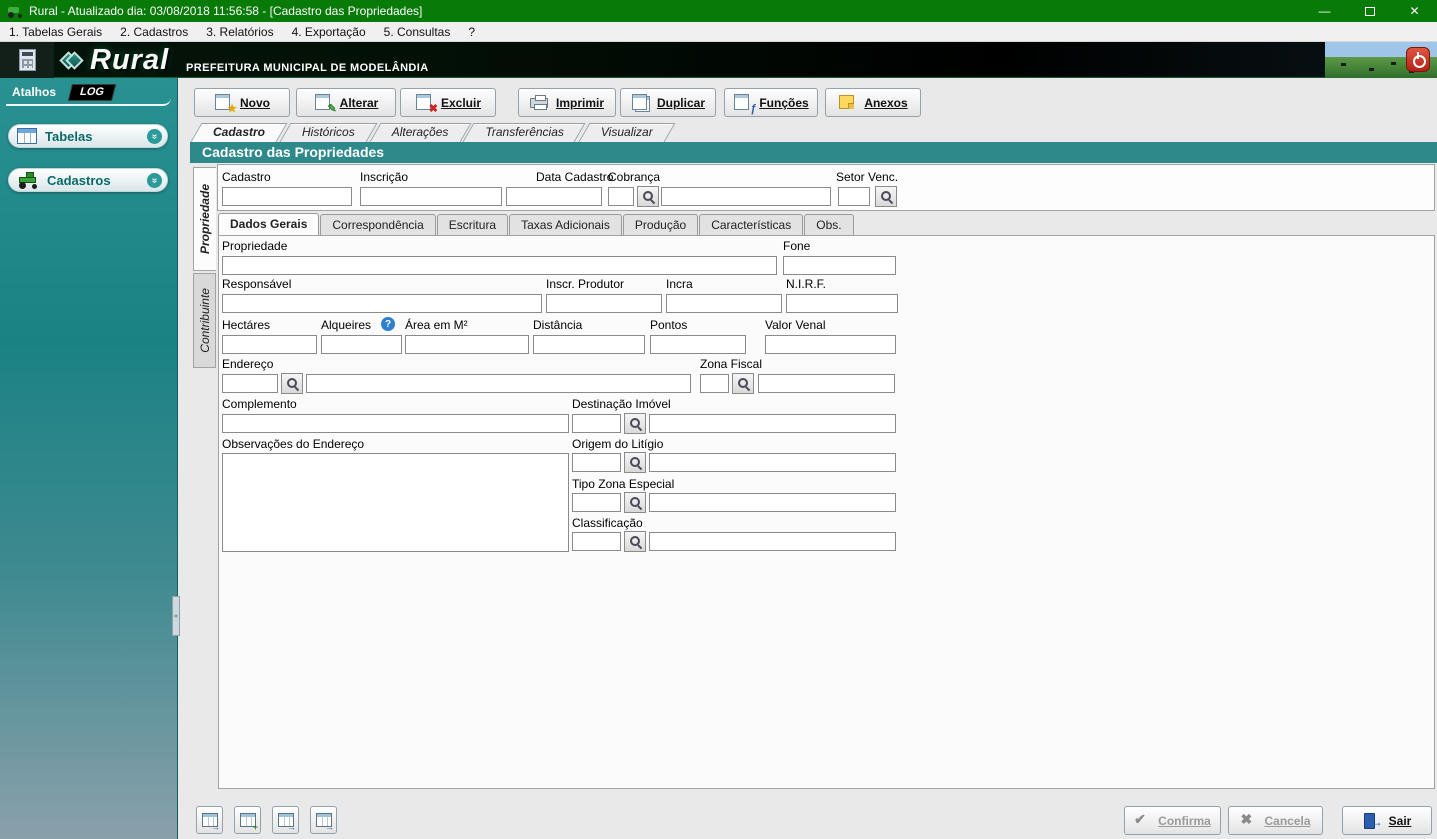 Image resolution: width=1437 pixels, height=839 pixels. What do you see at coordinates (1324, 11) in the screenshot?
I see `minimize-button: —` at bounding box center [1324, 11].